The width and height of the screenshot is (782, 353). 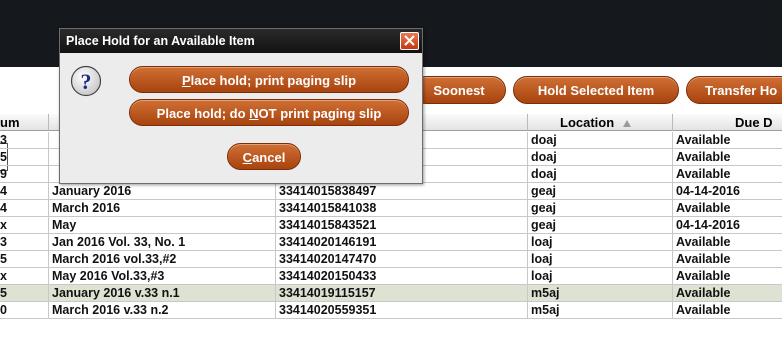 I want to click on close-icon, so click(x=409, y=40).